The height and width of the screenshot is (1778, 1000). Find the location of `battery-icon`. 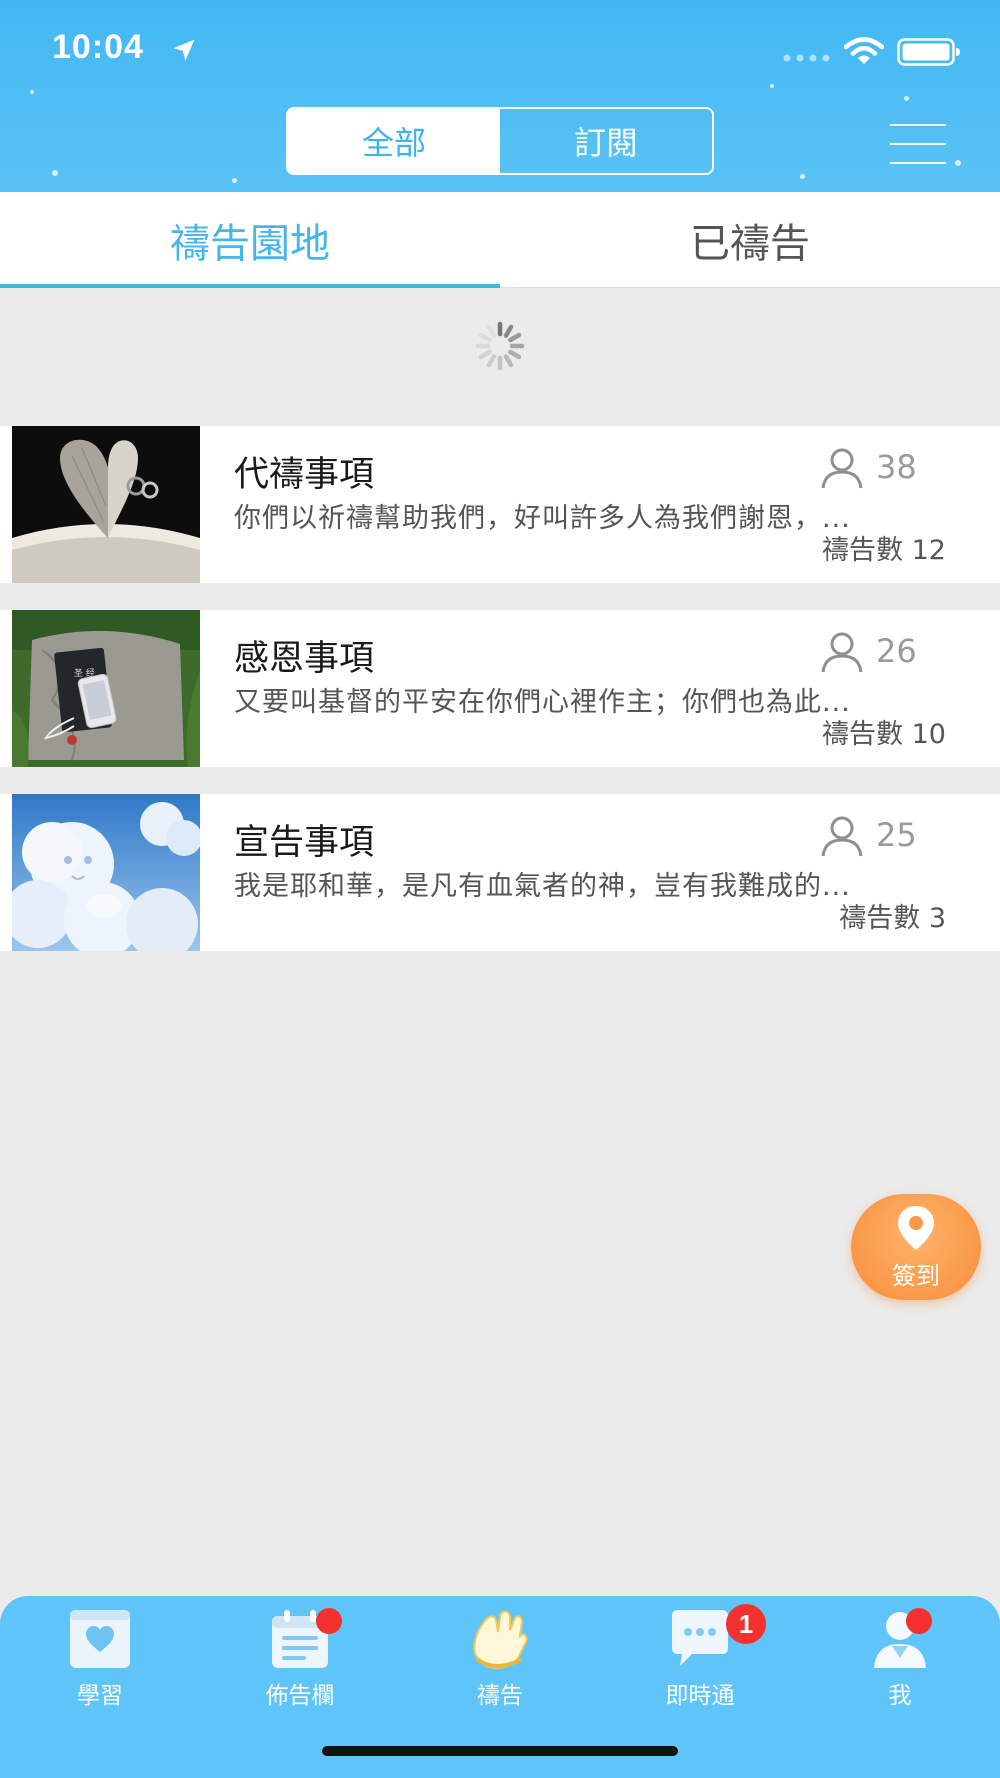

battery-icon is located at coordinates (928, 52).